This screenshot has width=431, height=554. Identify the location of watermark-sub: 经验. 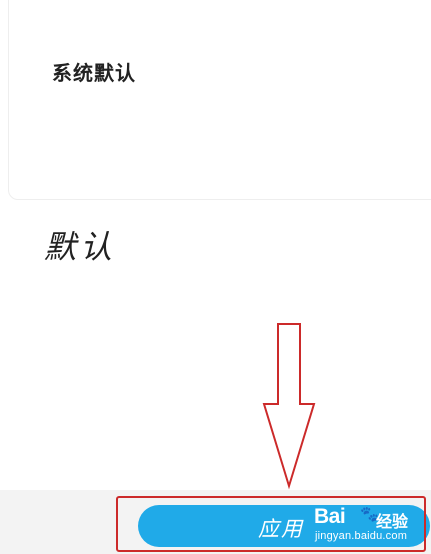
(392, 521).